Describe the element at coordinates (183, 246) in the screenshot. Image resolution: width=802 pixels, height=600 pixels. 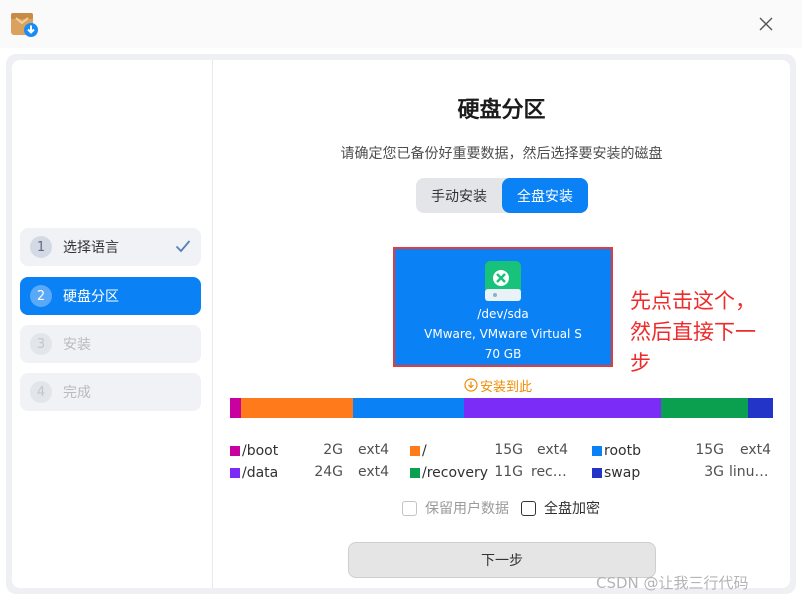
I see `check-icon` at that location.